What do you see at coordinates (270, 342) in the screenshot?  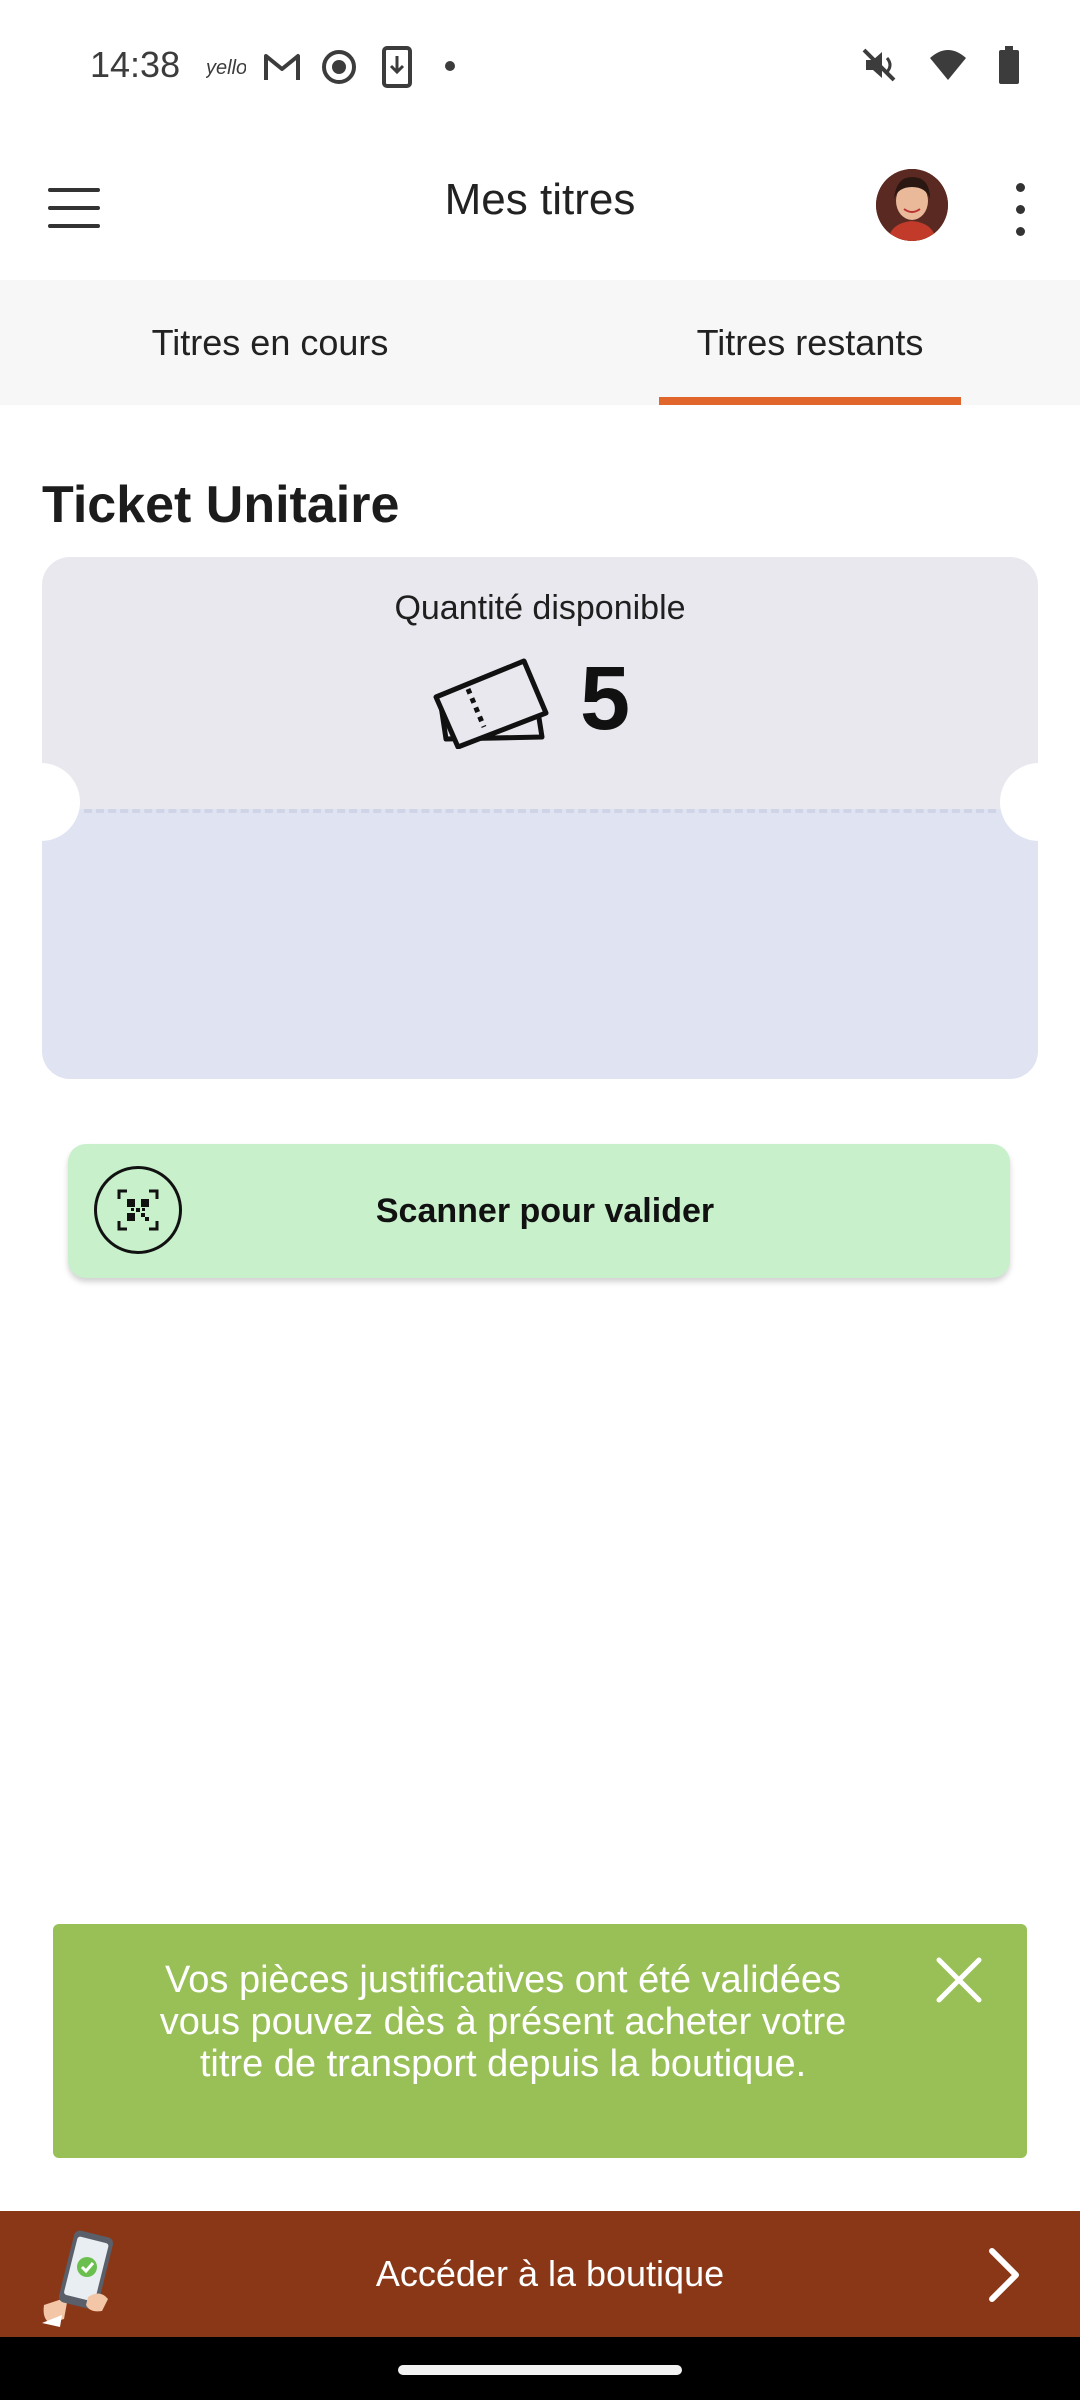 I see `tab-titres-en-cours: Titres en cours` at bounding box center [270, 342].